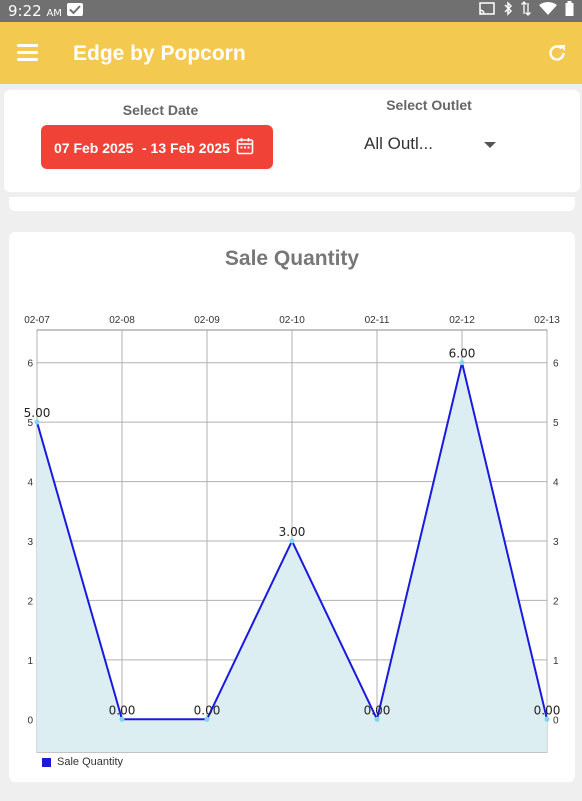  I want to click on status-icons, so click(526, 11).